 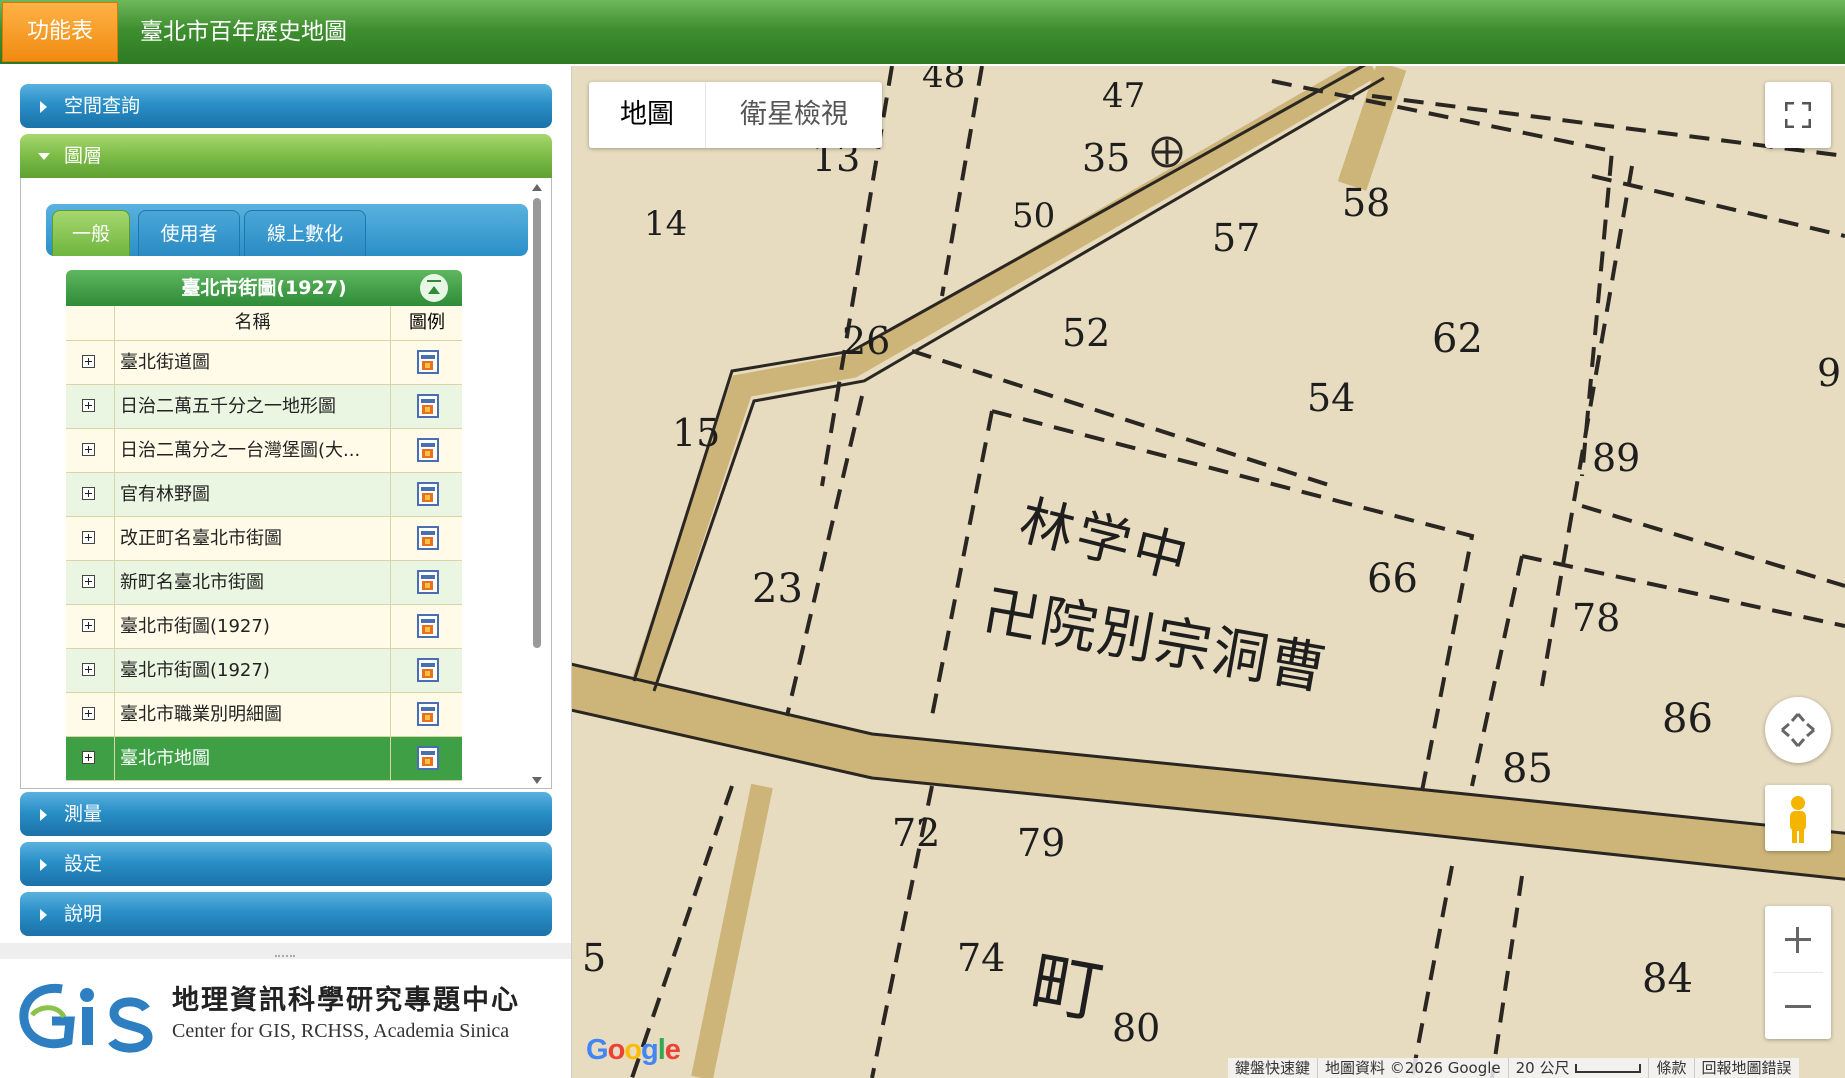 What do you see at coordinates (1596, 618) in the screenshot?
I see `lot-number: 78` at bounding box center [1596, 618].